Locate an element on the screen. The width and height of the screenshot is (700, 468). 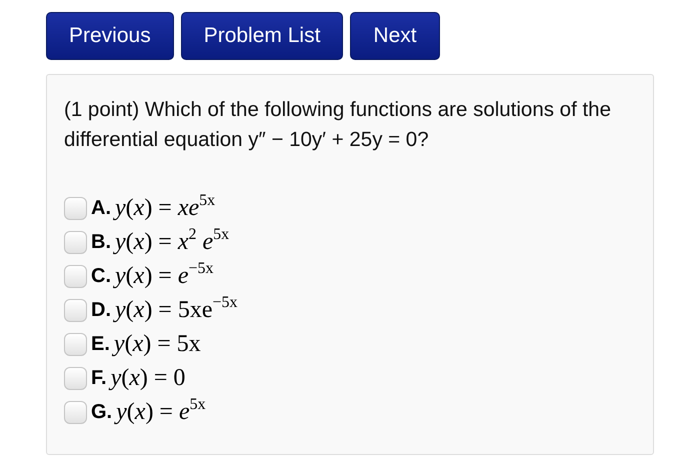
option-formula: y(x) = 5x is located at coordinates (157, 344).